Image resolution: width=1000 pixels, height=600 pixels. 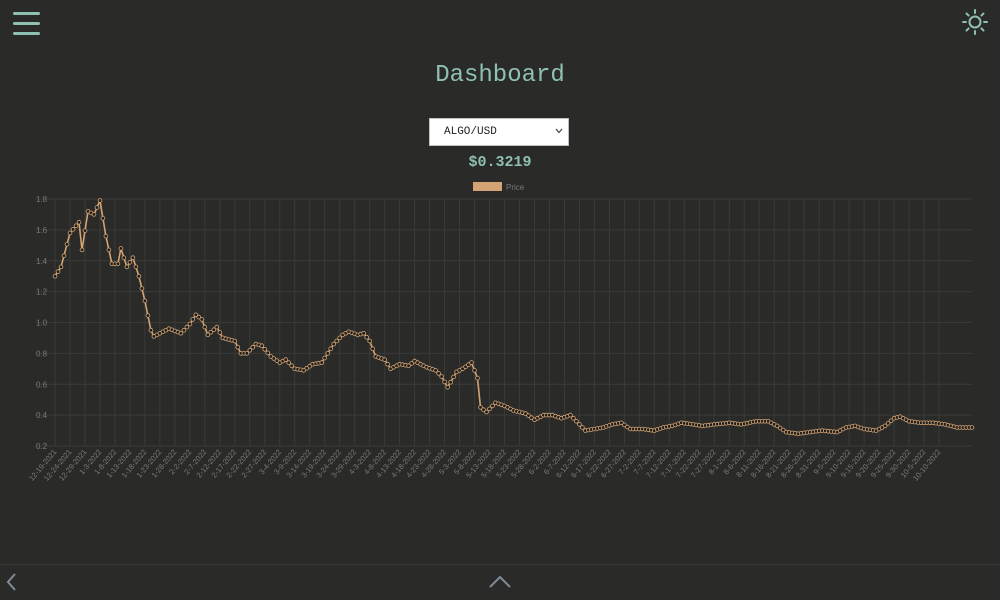 What do you see at coordinates (42, 199) in the screenshot?
I see `y-tick-label: 1.8` at bounding box center [42, 199].